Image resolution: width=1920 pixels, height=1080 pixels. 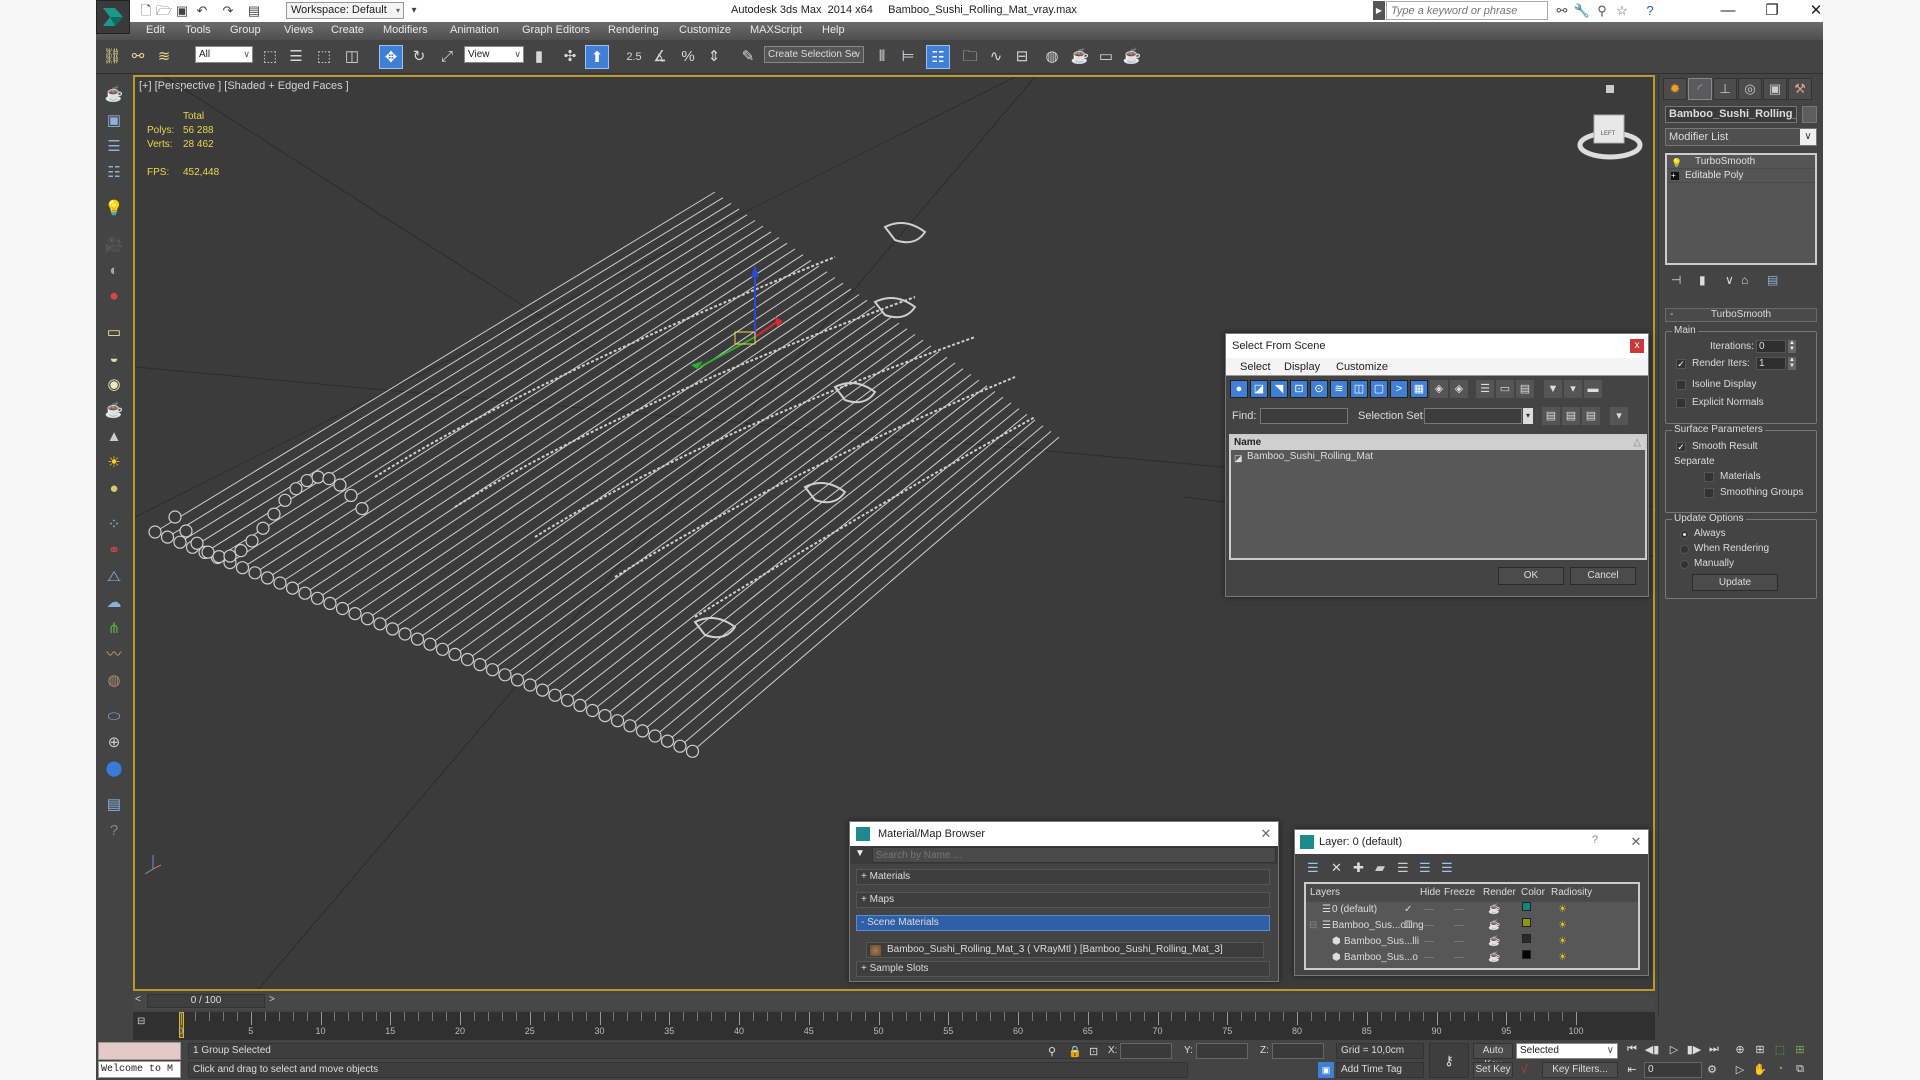 I want to click on filter-cameras-icon: ⊡, so click(x=1299, y=389).